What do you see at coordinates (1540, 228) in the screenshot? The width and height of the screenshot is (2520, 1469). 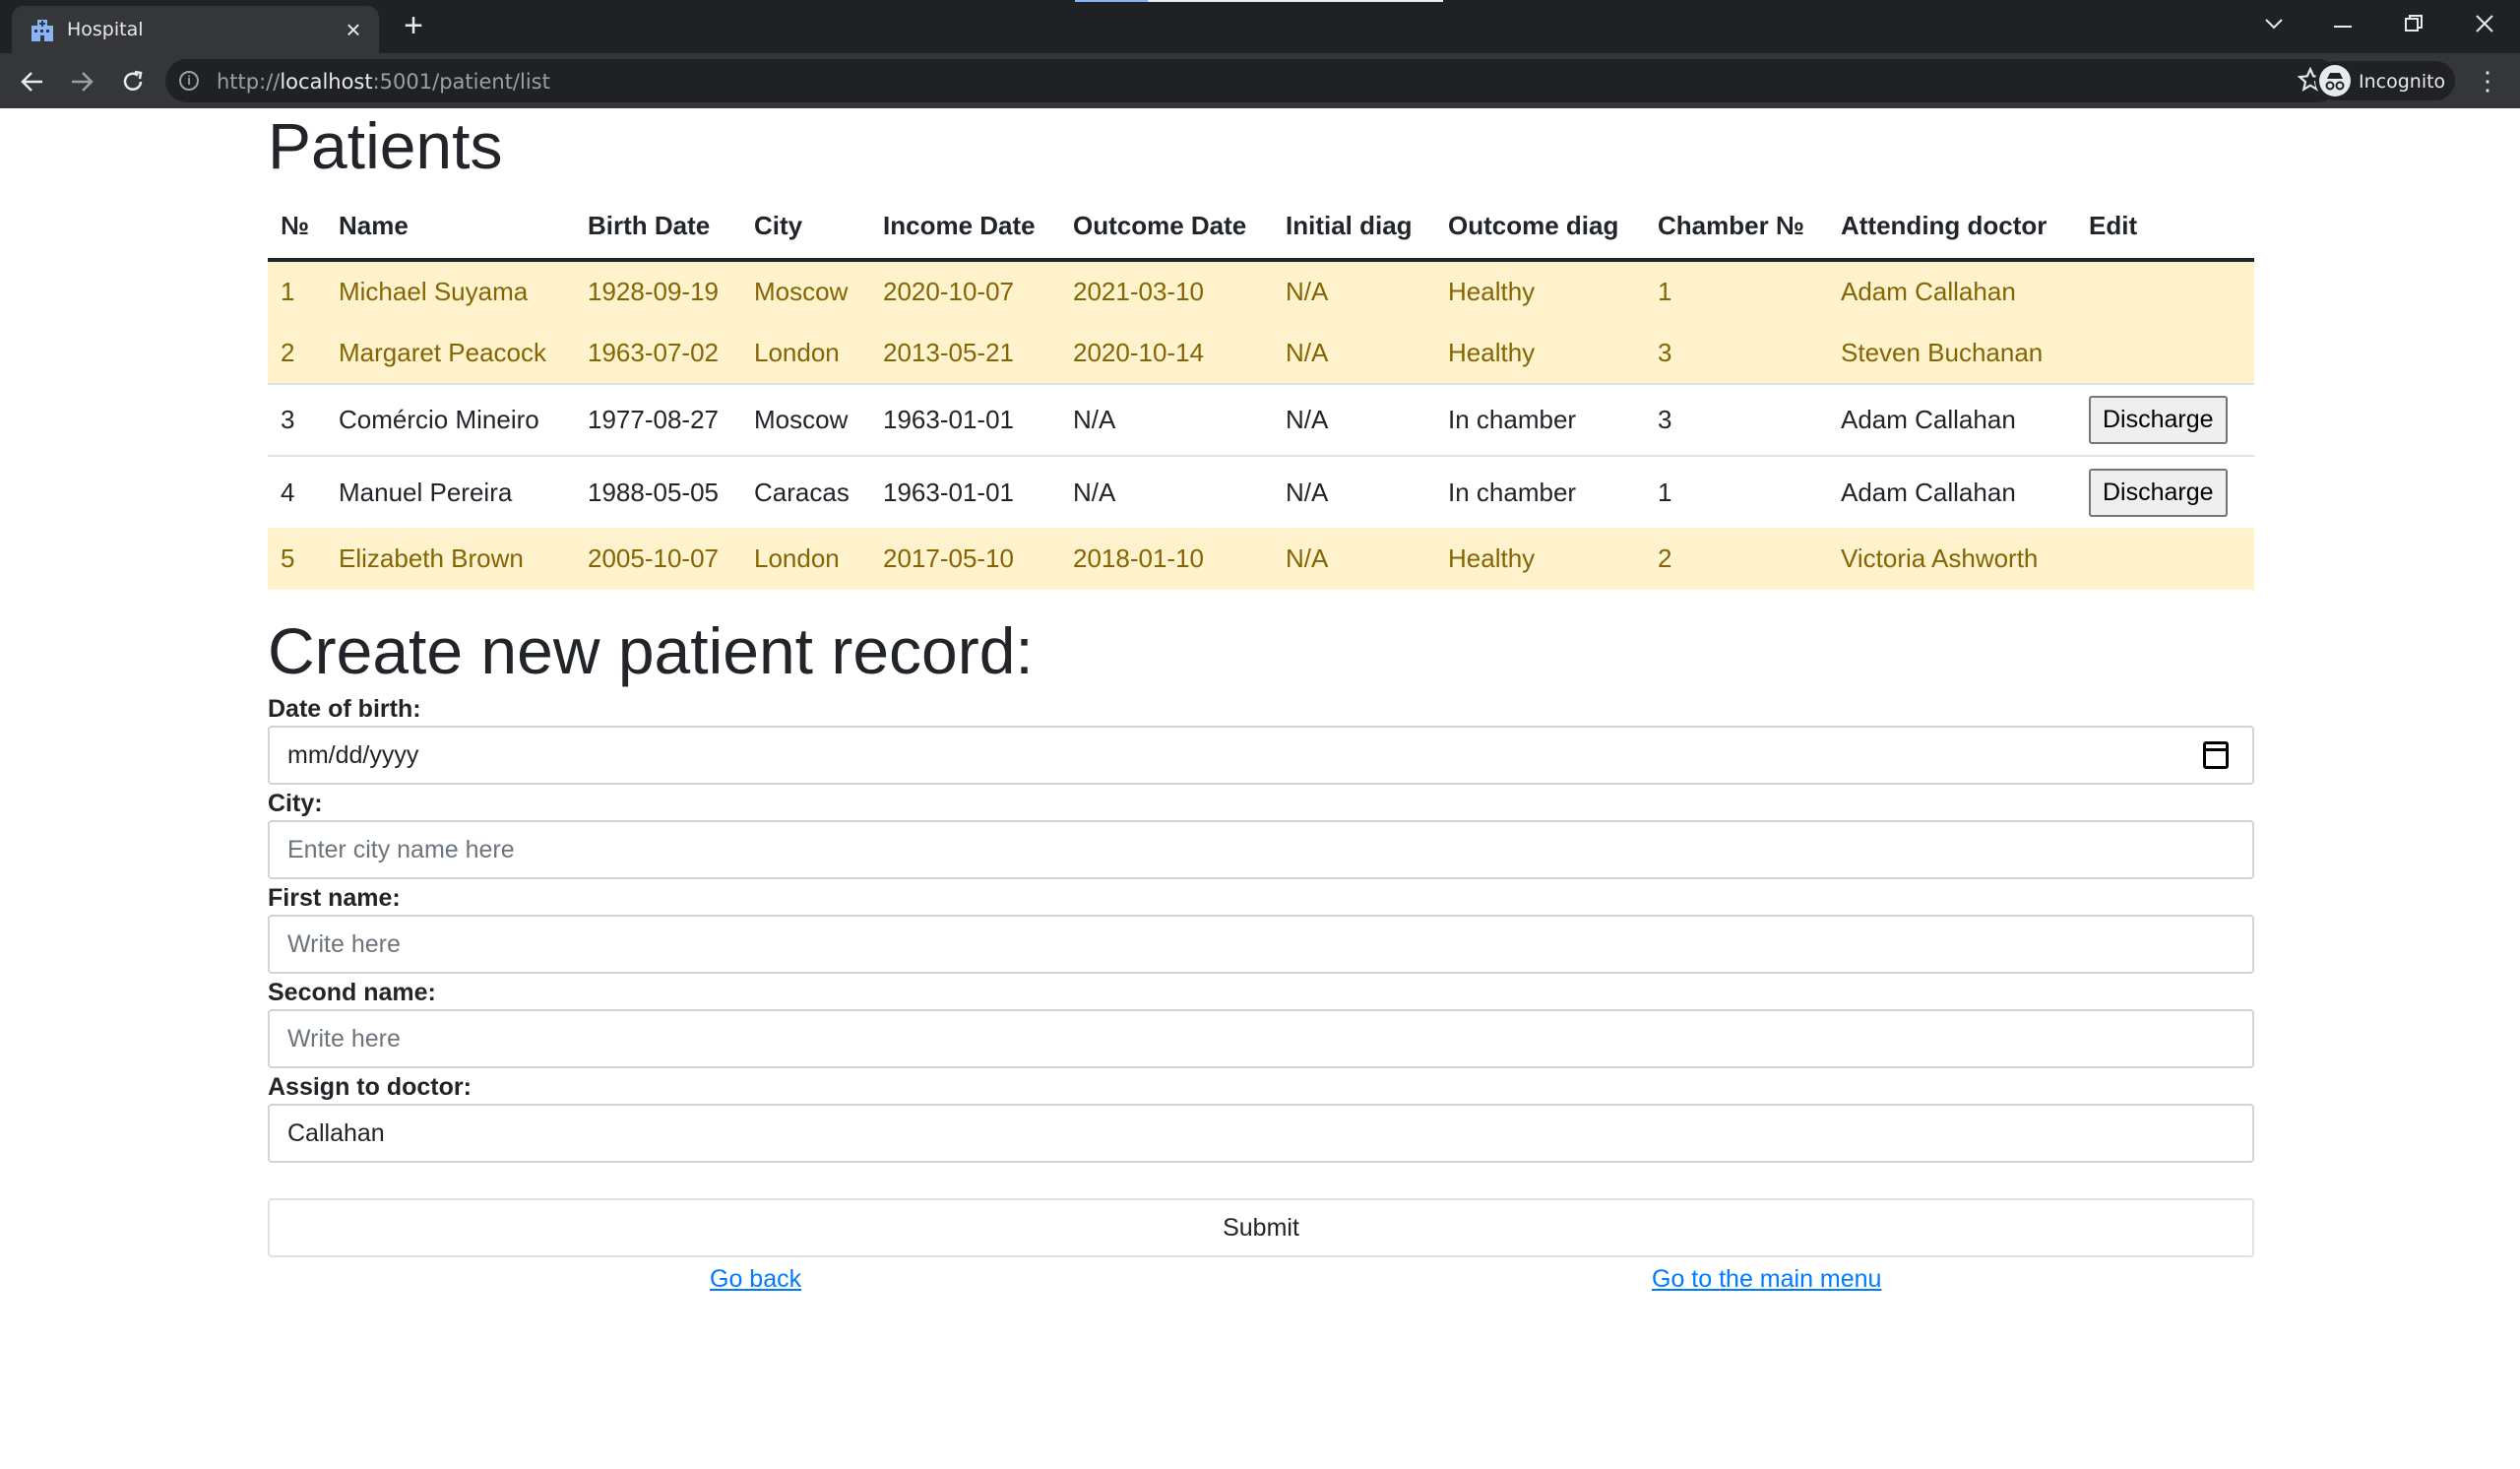 I see `column-header: Outcome diag` at bounding box center [1540, 228].